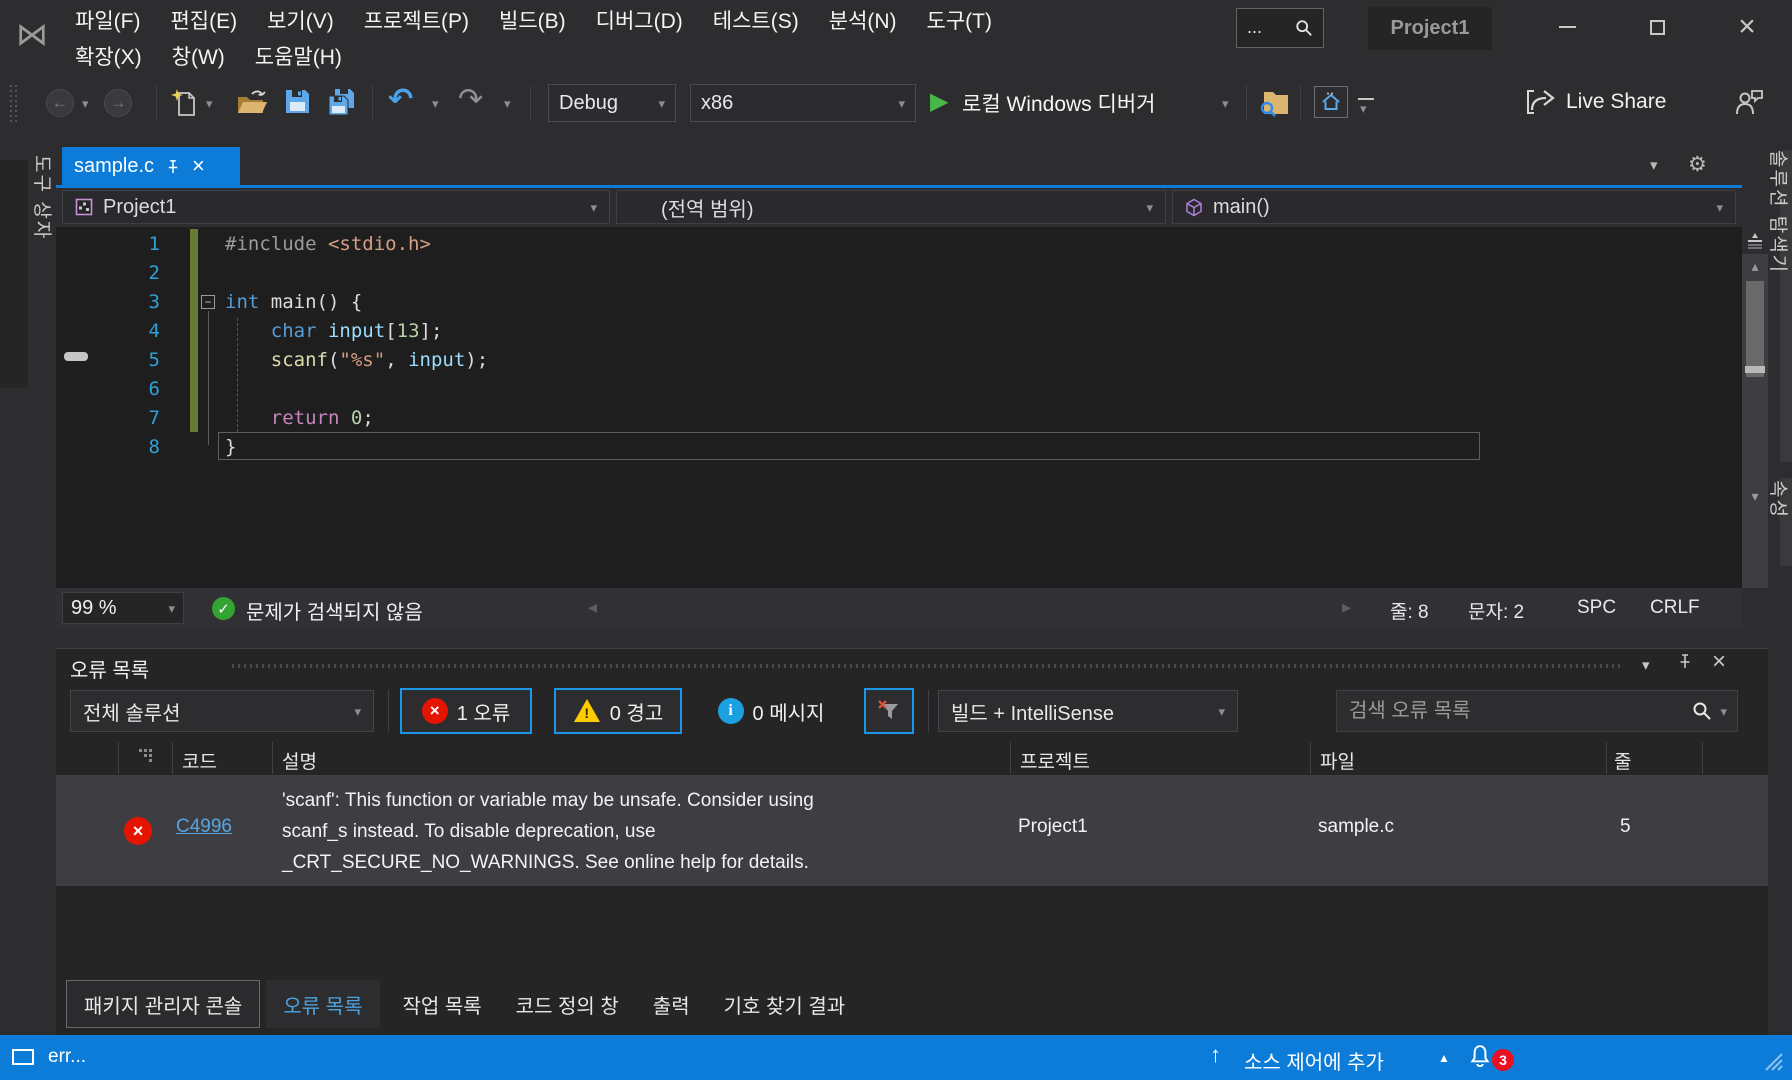 This screenshot has height=1080, width=1792. I want to click on editor-options-gear-icon: ⚙, so click(1697, 164).